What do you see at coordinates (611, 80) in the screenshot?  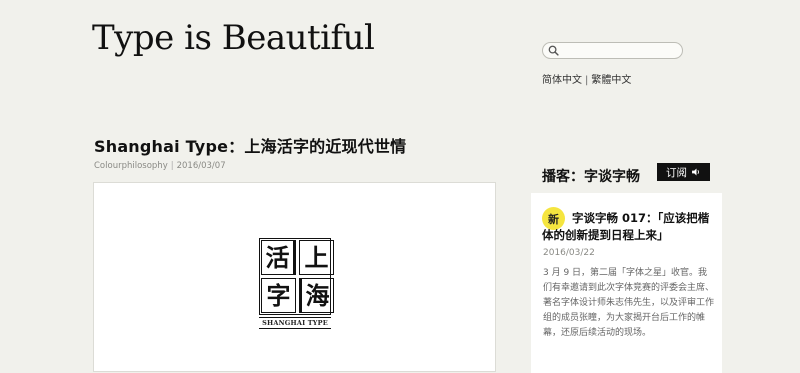 I see `lang-traditional-link: 繁體中文` at bounding box center [611, 80].